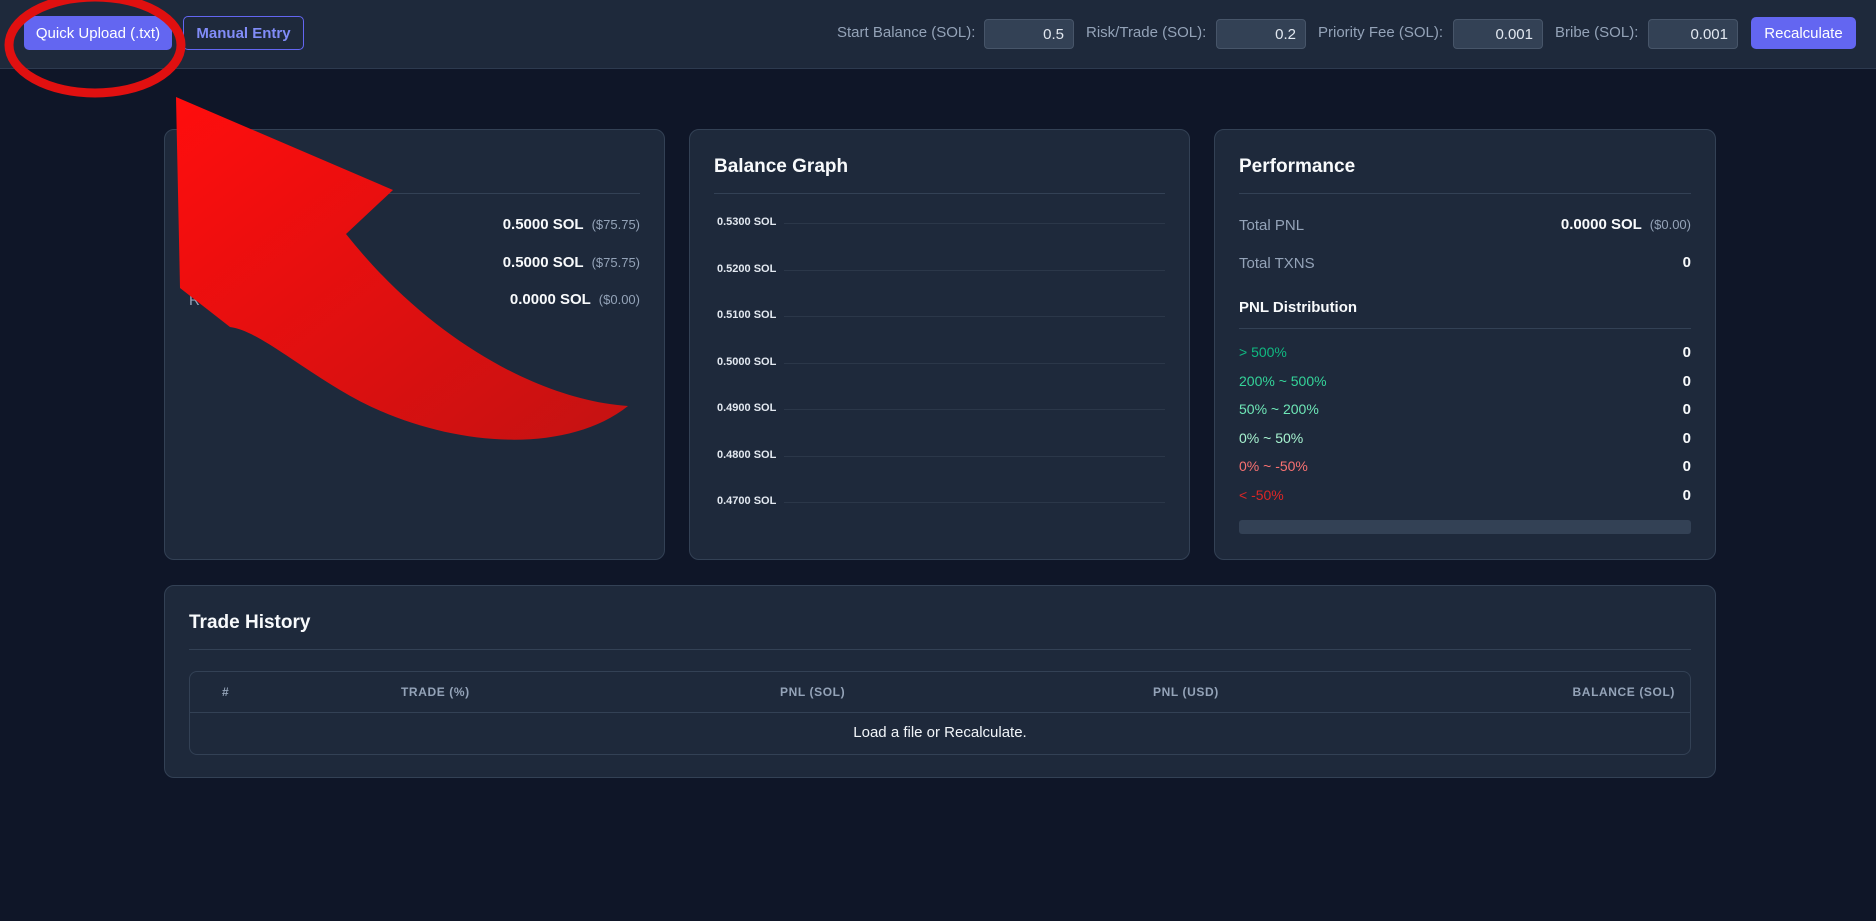 The height and width of the screenshot is (921, 1876). Describe the element at coordinates (226, 692) in the screenshot. I see `column-header-index: #` at that location.